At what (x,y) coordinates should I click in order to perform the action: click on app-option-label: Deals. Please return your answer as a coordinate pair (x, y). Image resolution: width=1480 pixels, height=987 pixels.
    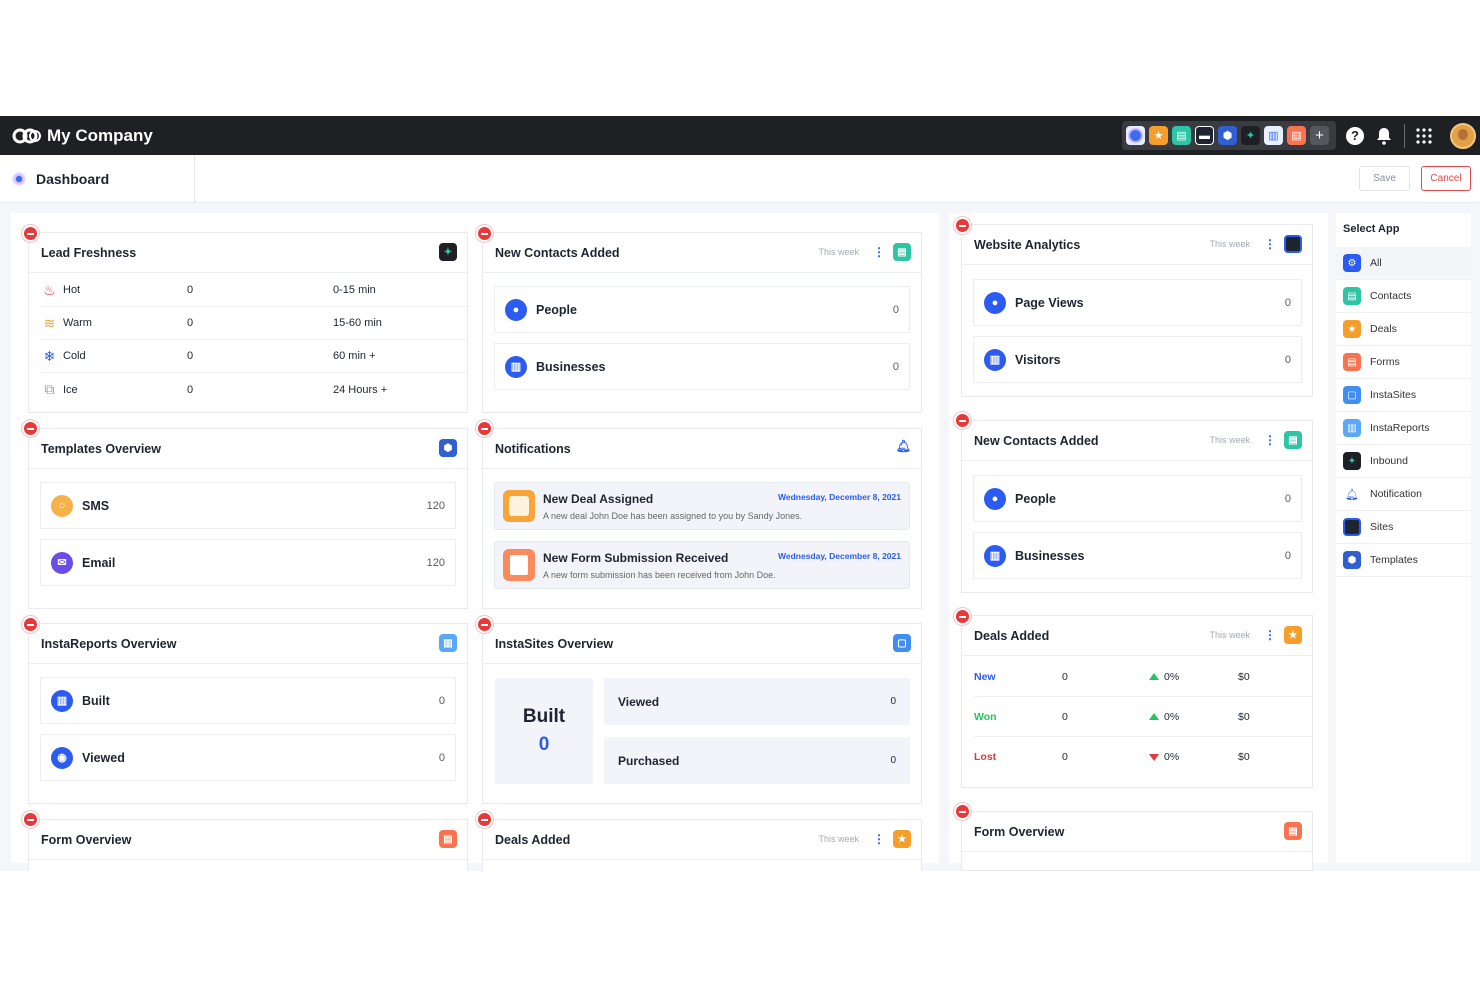
    Looking at the image, I should click on (1383, 329).